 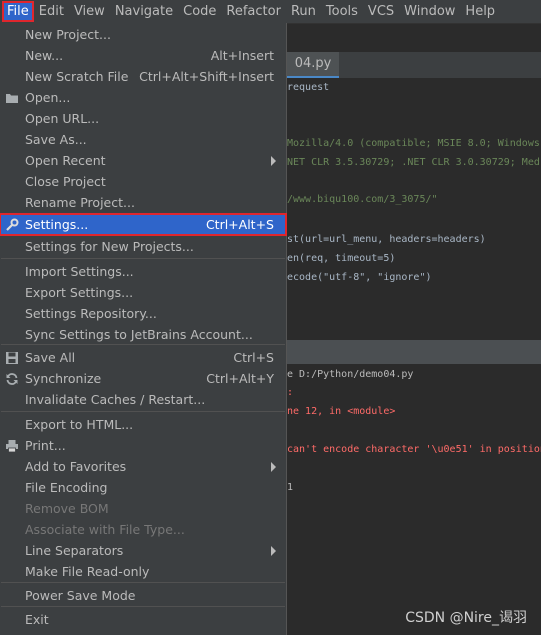 I want to click on menubar-item-tools: Tools, so click(x=342, y=11).